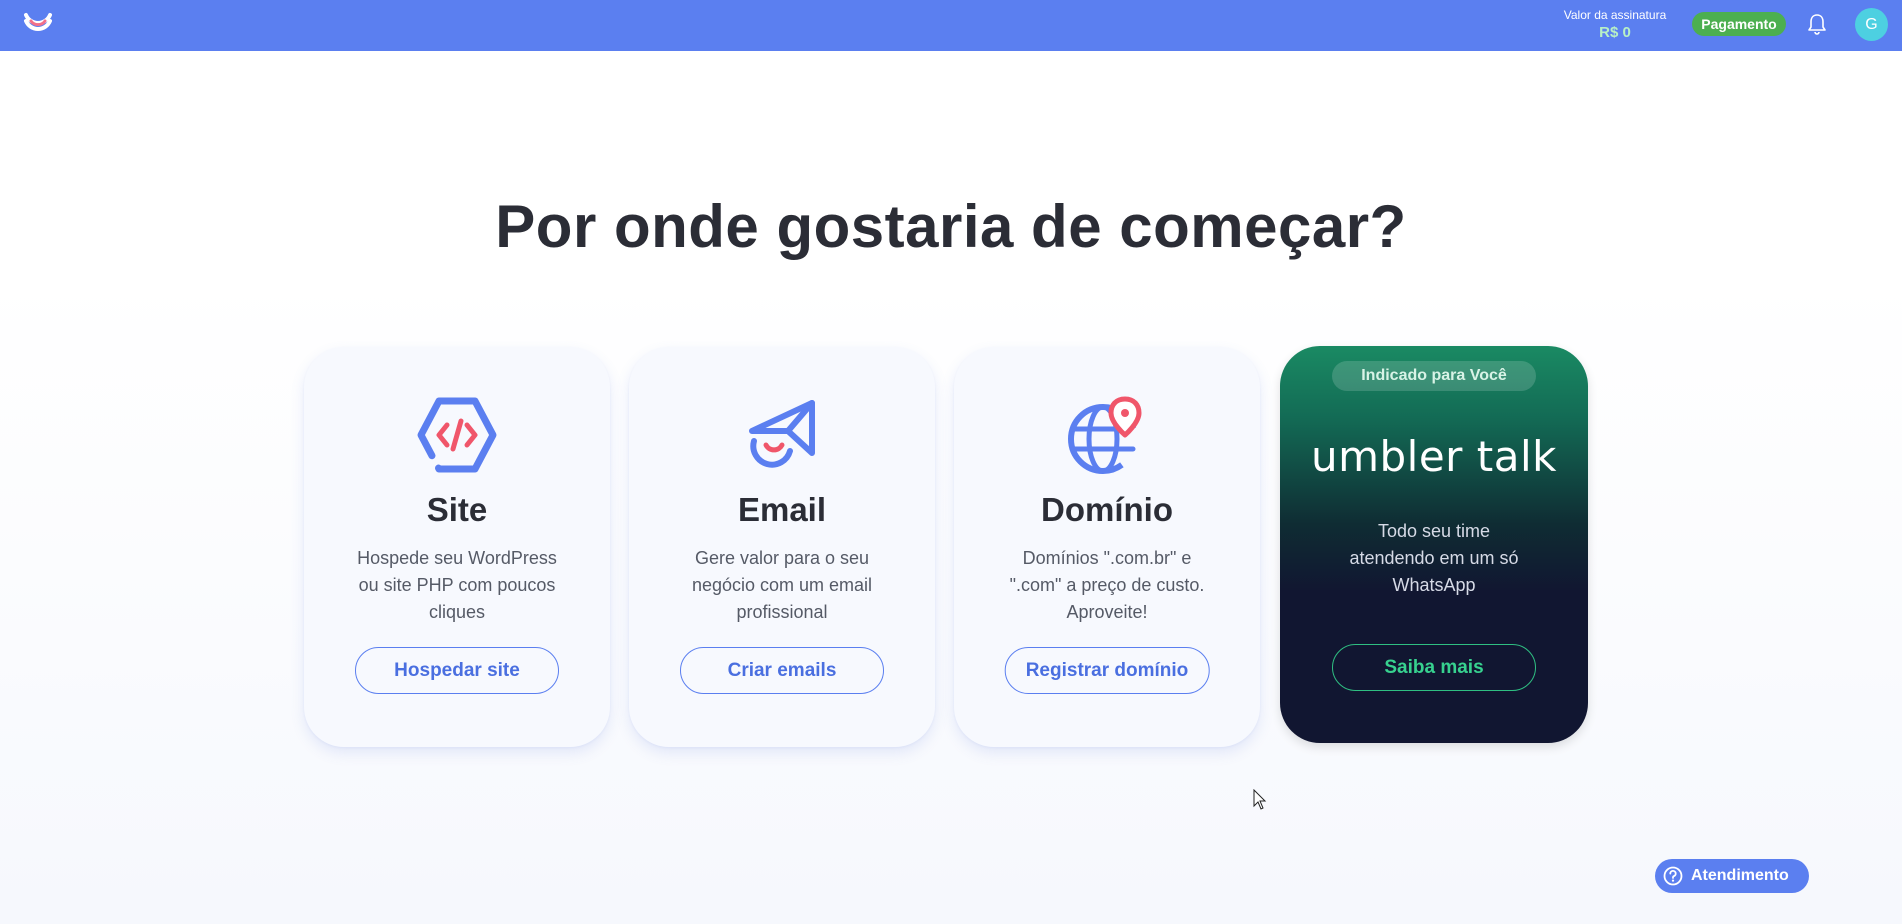 This screenshot has height=924, width=1902. I want to click on register-domain-button: Registrar domínio, so click(1107, 670).